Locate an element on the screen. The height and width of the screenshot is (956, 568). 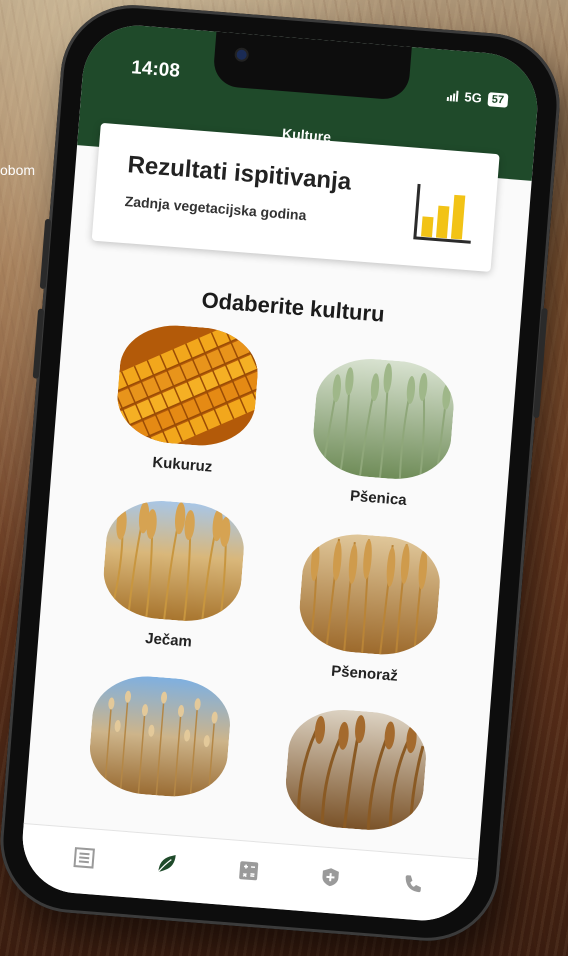
results-card-title: Rezultati ispitivanja is located at coordinates (239, 173).